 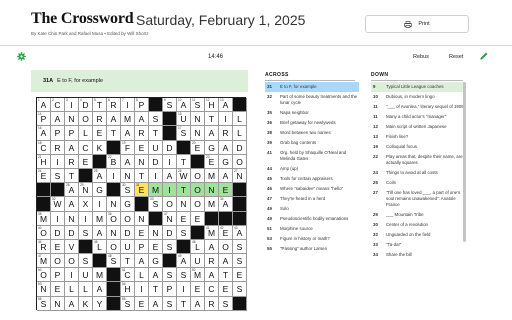 I want to click on grid-cell: Y, so click(x=100, y=303).